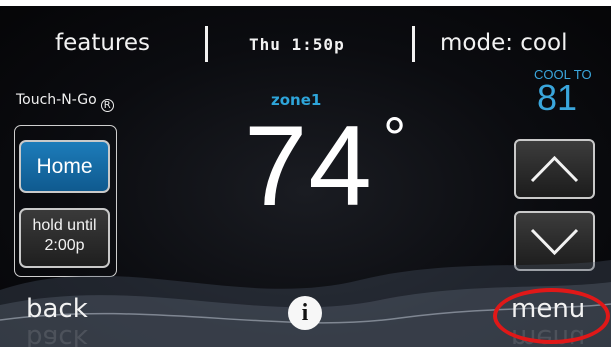  Describe the element at coordinates (64, 166) in the screenshot. I see `home-button: Home` at that location.